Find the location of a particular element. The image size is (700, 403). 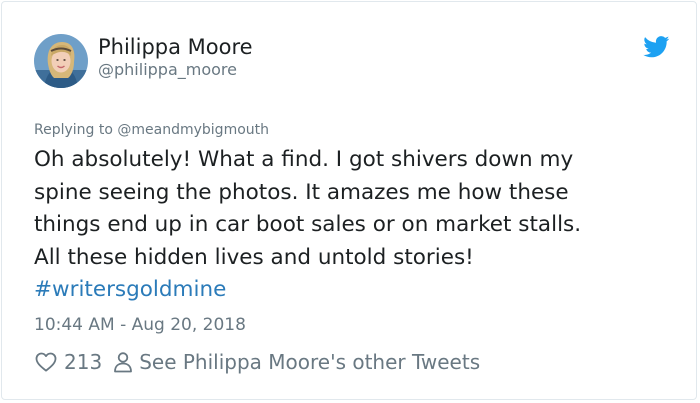

reply-context: Replying to @meandmybigmouth is located at coordinates (151, 130).